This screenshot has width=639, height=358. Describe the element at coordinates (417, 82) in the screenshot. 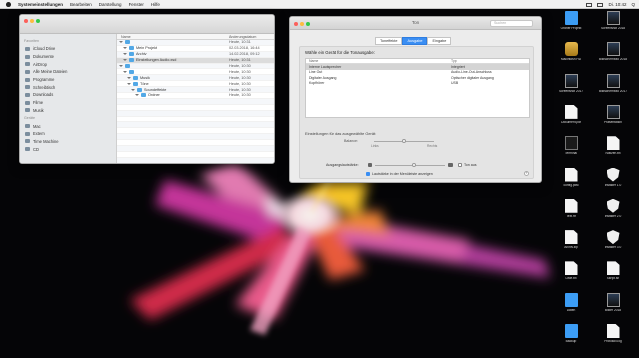

I see `output-device-row: Kopfhörer USB` at that location.